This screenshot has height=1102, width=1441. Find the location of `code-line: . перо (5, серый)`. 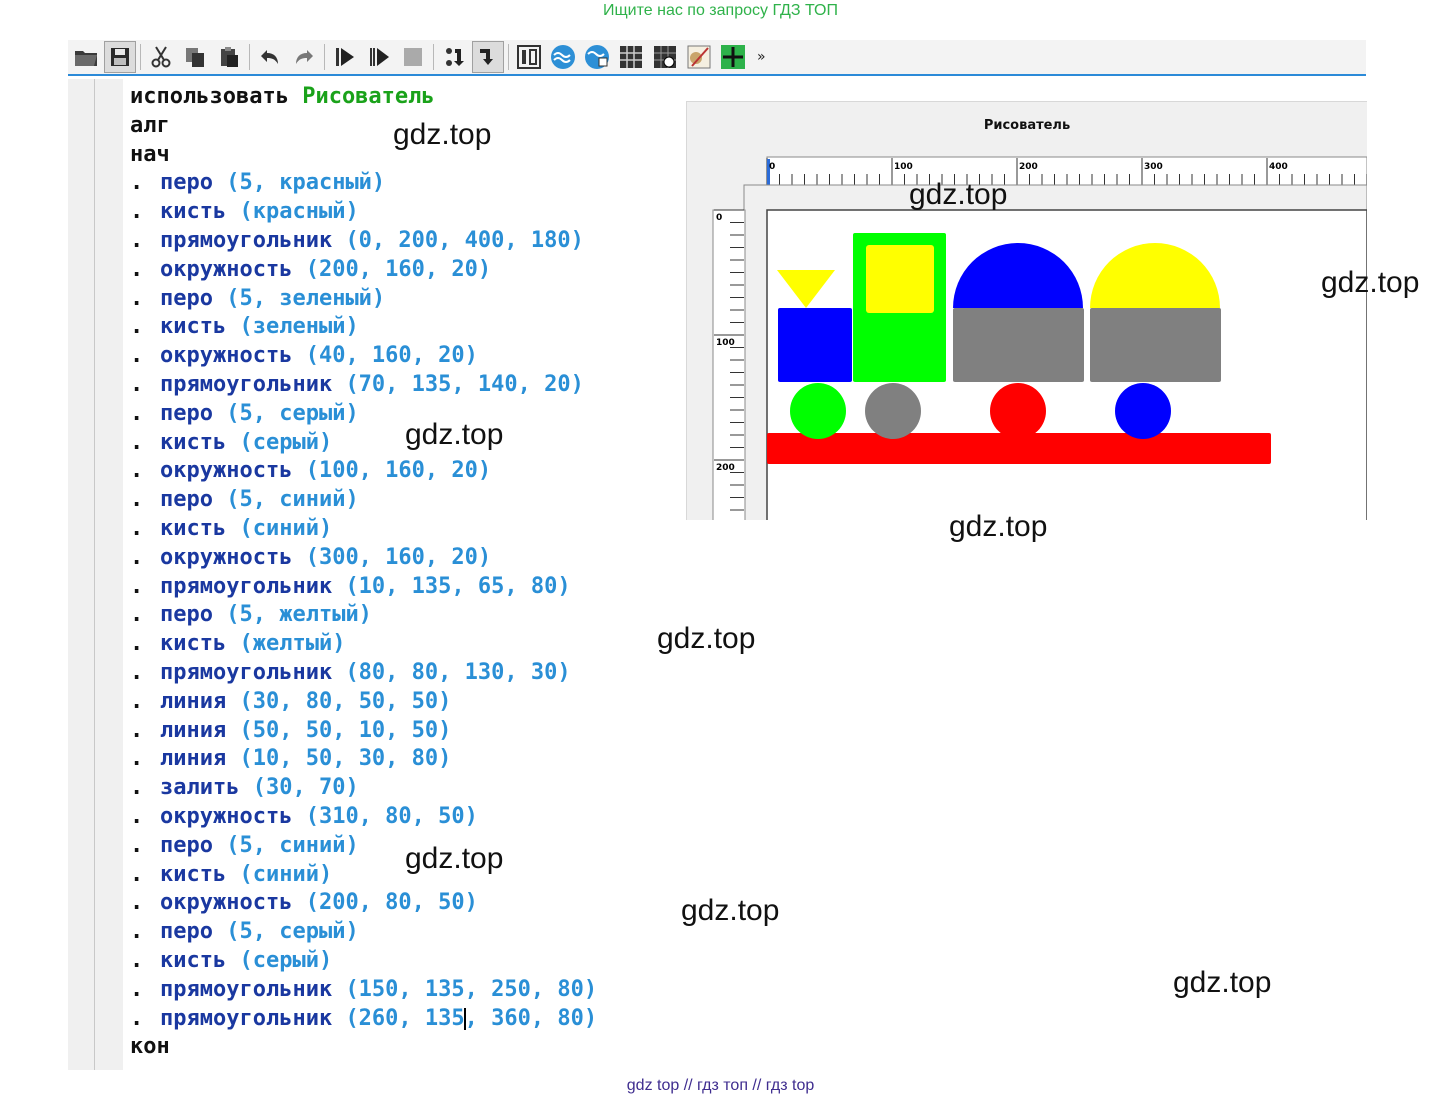

code-line: . перо (5, серый) is located at coordinates (410, 932).